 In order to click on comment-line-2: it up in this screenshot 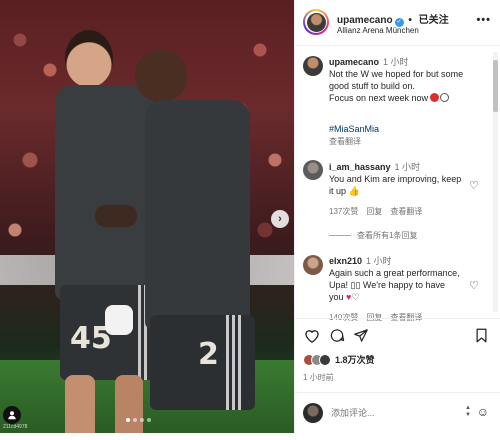, I will do `click(338, 191)`.